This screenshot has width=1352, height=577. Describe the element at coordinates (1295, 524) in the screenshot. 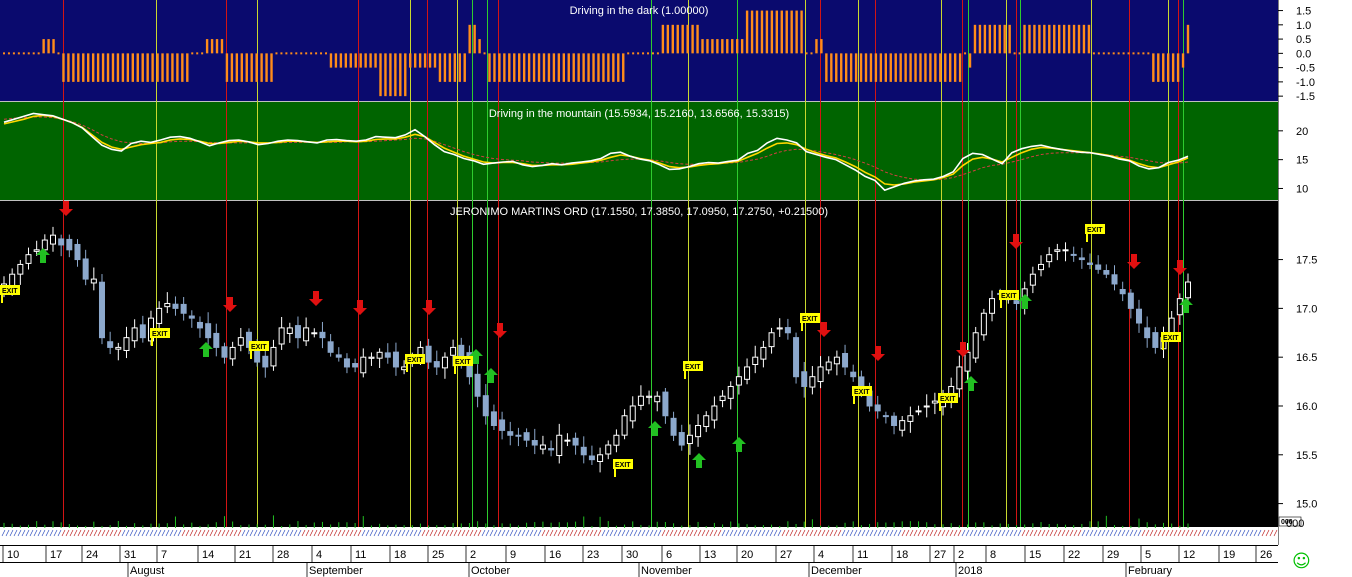

I see `volume-axis-zero: 000` at that location.